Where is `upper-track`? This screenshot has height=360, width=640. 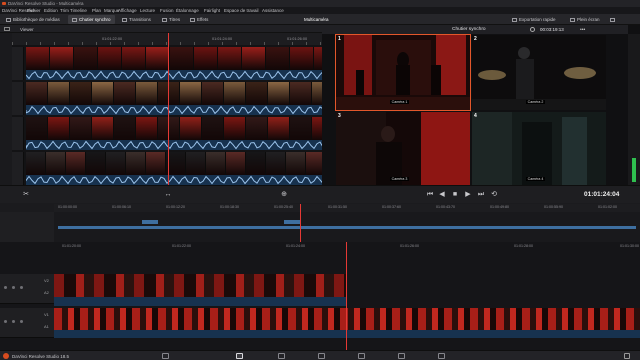
upper-track is located at coordinates (179, 168).